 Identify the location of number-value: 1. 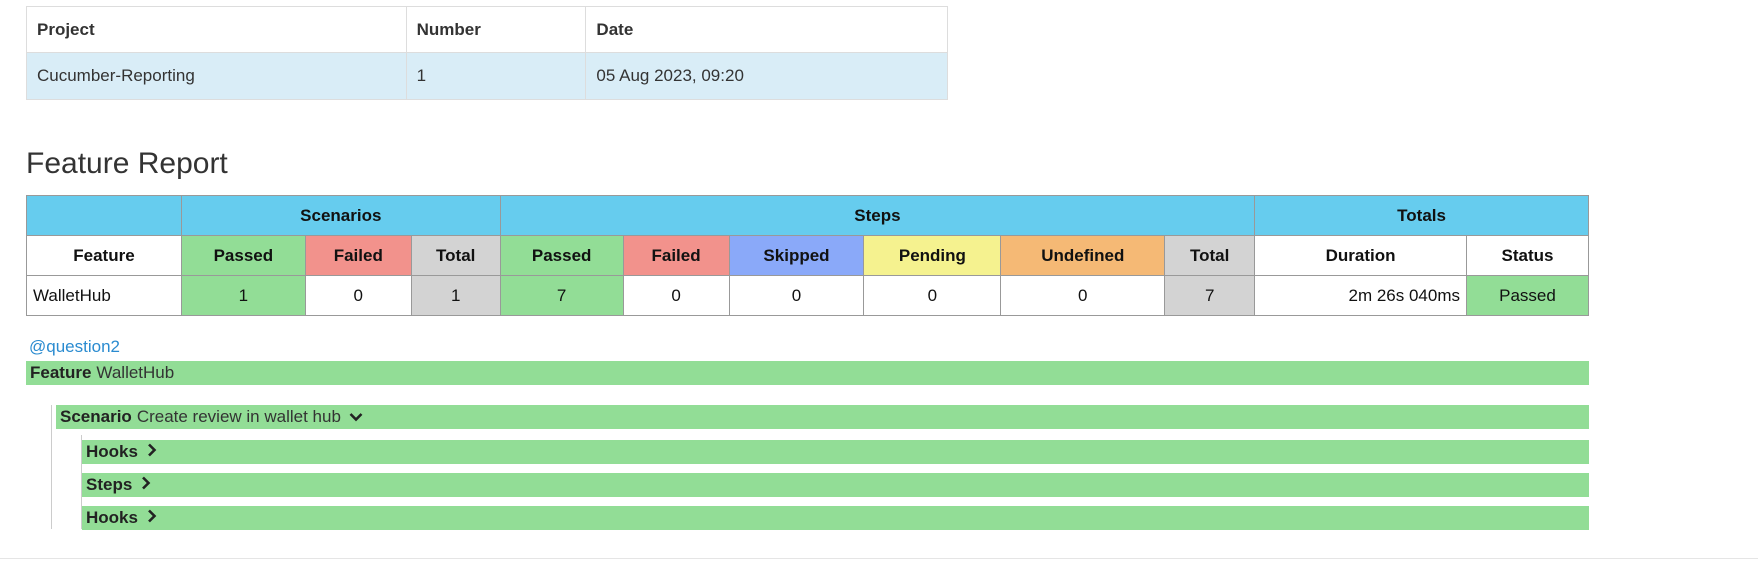
(496, 76).